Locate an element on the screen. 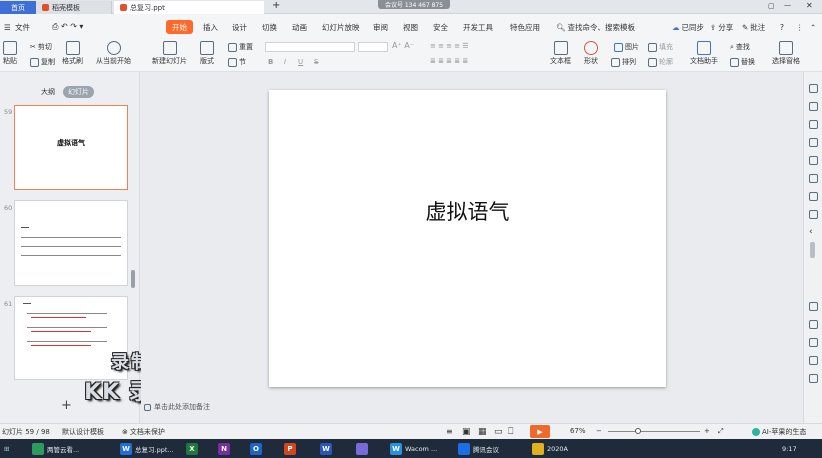 This screenshot has height=458, width=822. new-slide-button: 新建幻灯片 is located at coordinates (169, 53).